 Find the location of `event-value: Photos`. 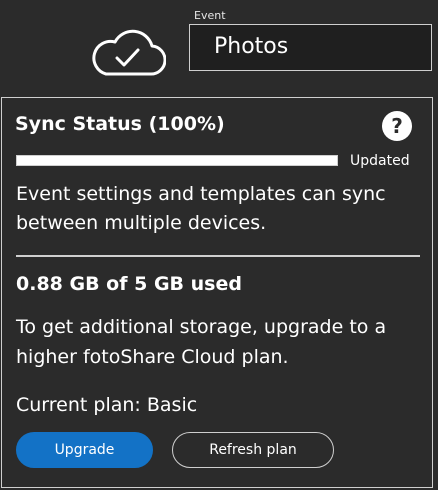

event-value: Photos is located at coordinates (251, 46).